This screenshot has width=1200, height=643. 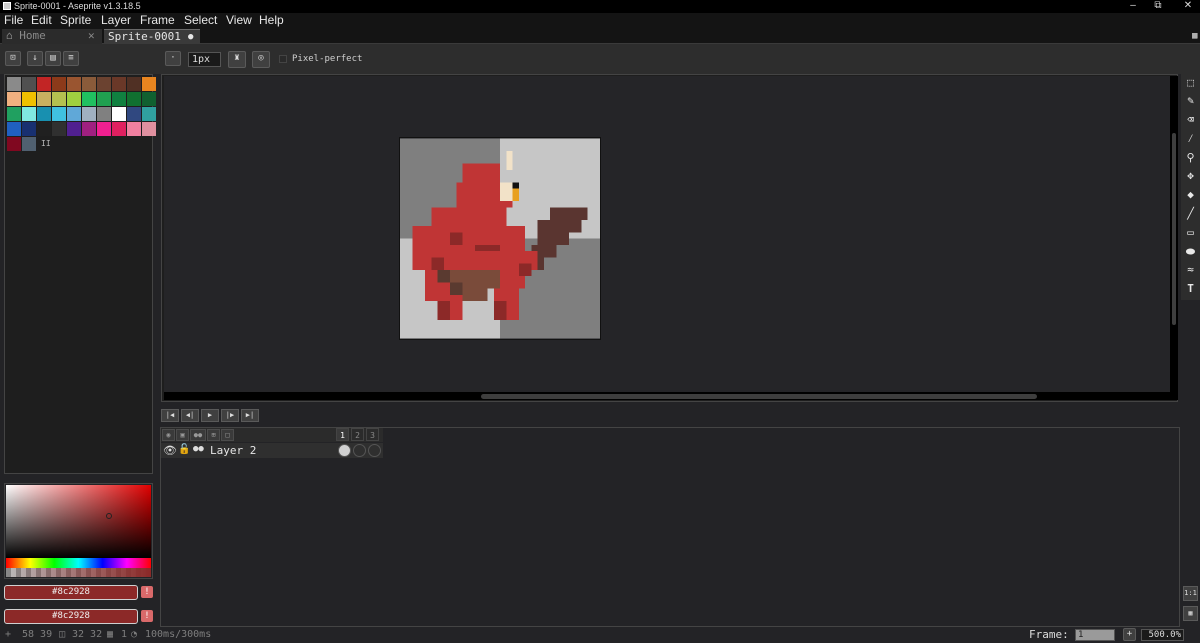 I want to click on frame-header-1: 1, so click(x=342, y=434).